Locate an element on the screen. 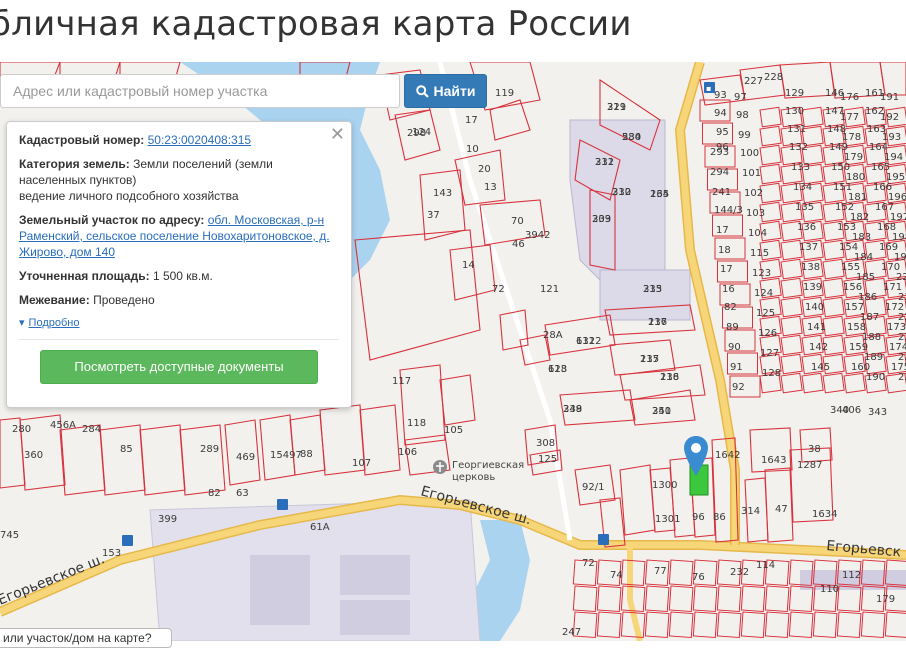 The width and height of the screenshot is (906, 648). parcel-label: 198 is located at coordinates (899, 237).